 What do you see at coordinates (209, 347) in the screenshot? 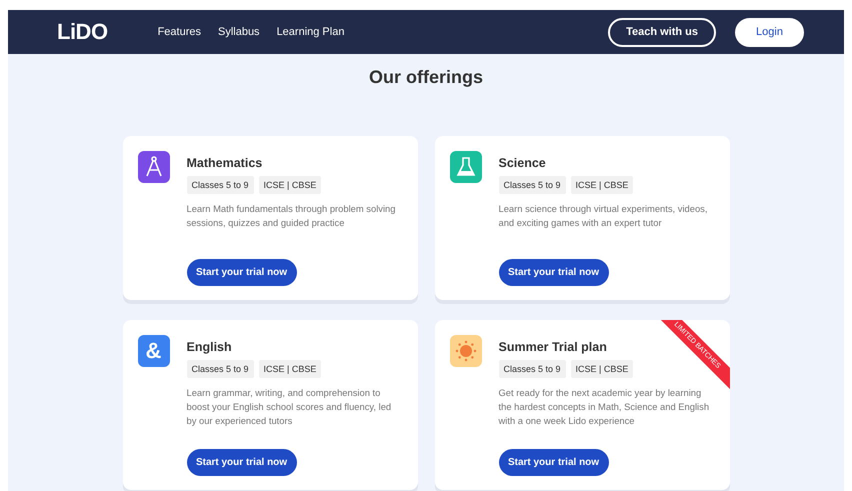
I see `card-title: English` at bounding box center [209, 347].